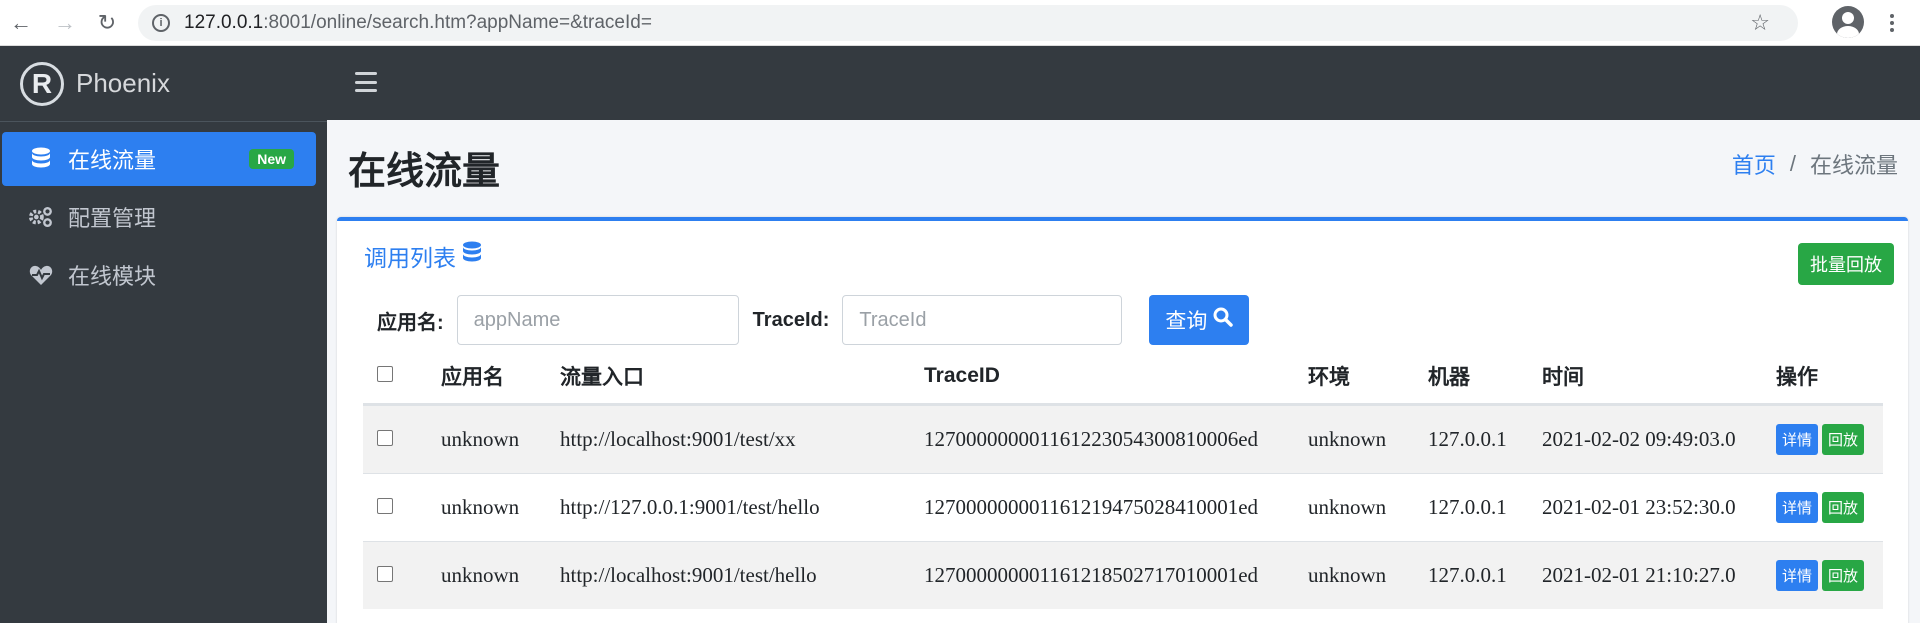 The image size is (1920, 623). Describe the element at coordinates (1639, 507) in the screenshot. I see `time-cell: 2021-02-01 23:52:30.0` at that location.